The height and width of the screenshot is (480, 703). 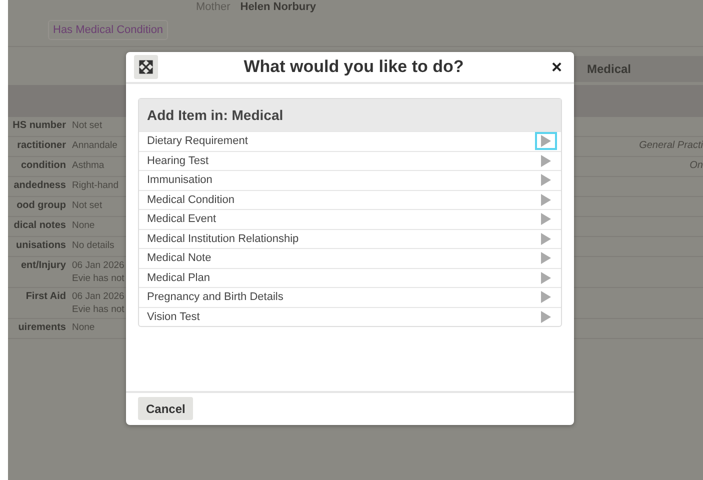 I want to click on field-label: andedness, so click(x=40, y=185).